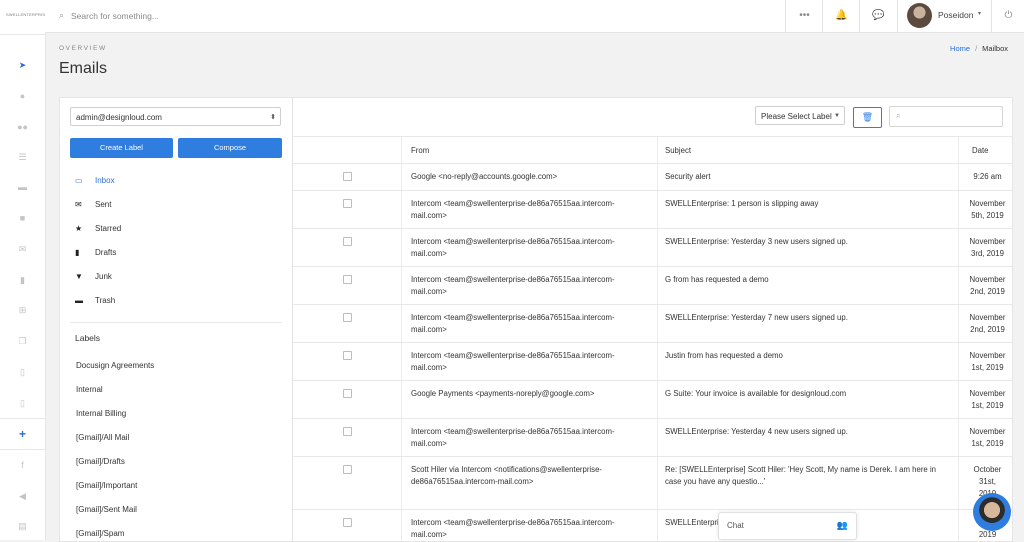 The image size is (1024, 542). I want to click on subject-line: G from has requested a demo, so click(717, 279).